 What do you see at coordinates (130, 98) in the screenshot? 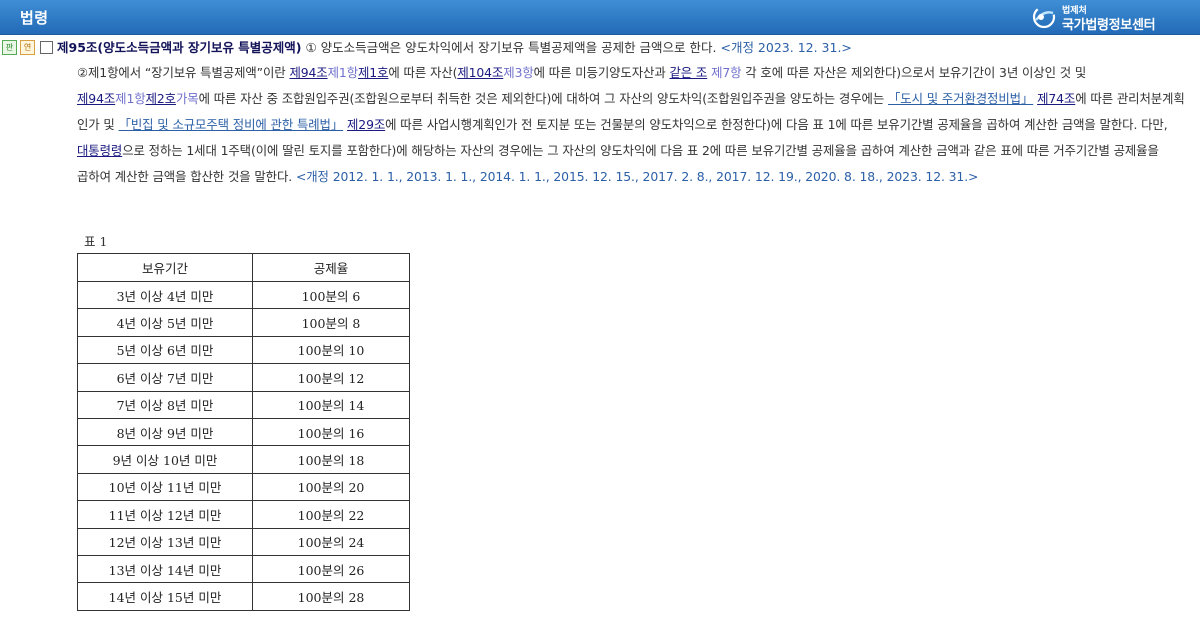
I see `law-link-para1-b: 제1항` at bounding box center [130, 98].